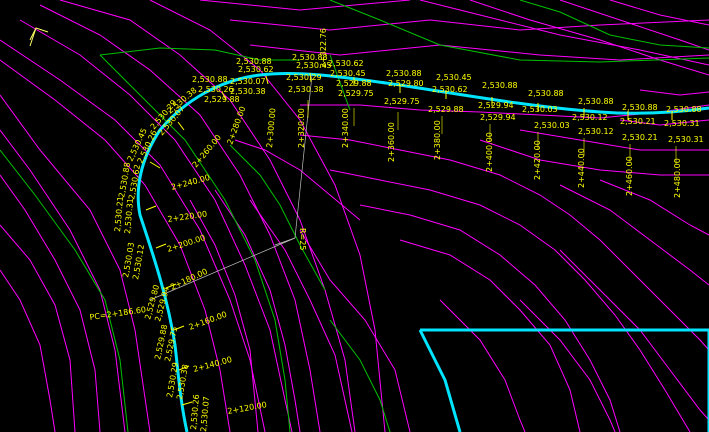 This screenshot has height=432, width=709. I want to click on station-label: 2+440.00, so click(581, 168).